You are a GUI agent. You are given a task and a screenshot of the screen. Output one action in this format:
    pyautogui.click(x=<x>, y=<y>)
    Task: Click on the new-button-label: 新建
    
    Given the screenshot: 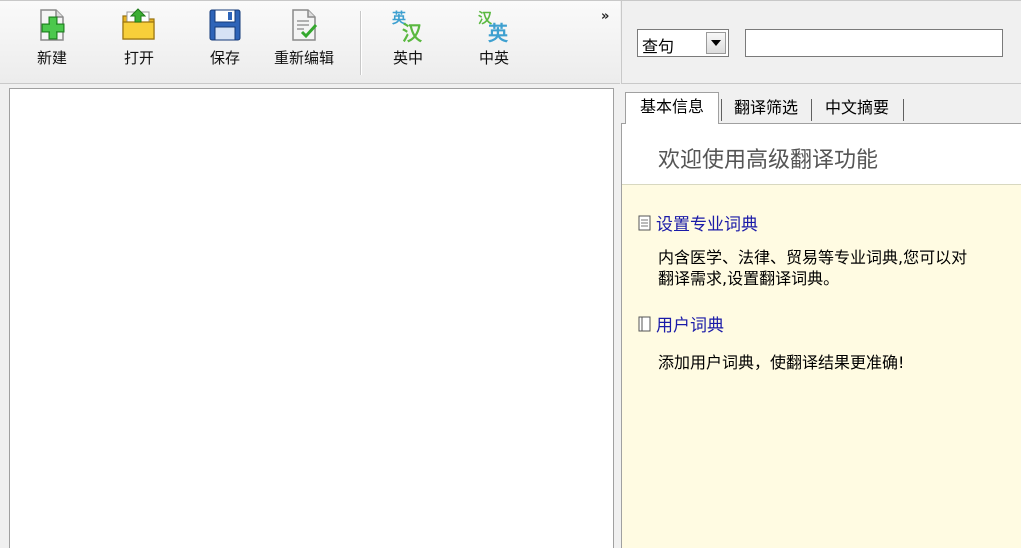 What is the action you would take?
    pyautogui.click(x=51, y=58)
    